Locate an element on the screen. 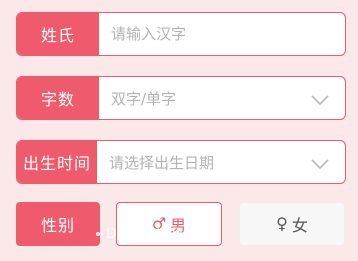  surname-field-wrap is located at coordinates (222, 34).